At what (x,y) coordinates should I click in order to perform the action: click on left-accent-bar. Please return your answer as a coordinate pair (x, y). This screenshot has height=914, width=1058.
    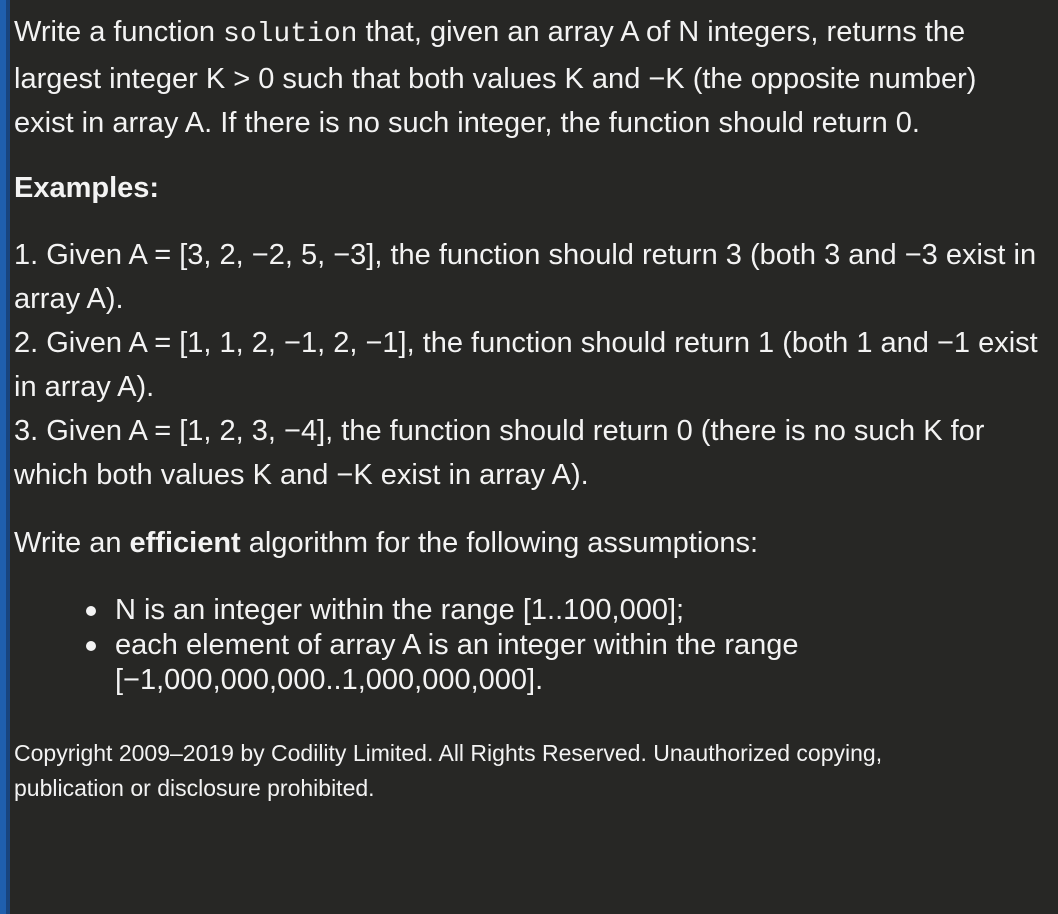
    Looking at the image, I should click on (5, 457).